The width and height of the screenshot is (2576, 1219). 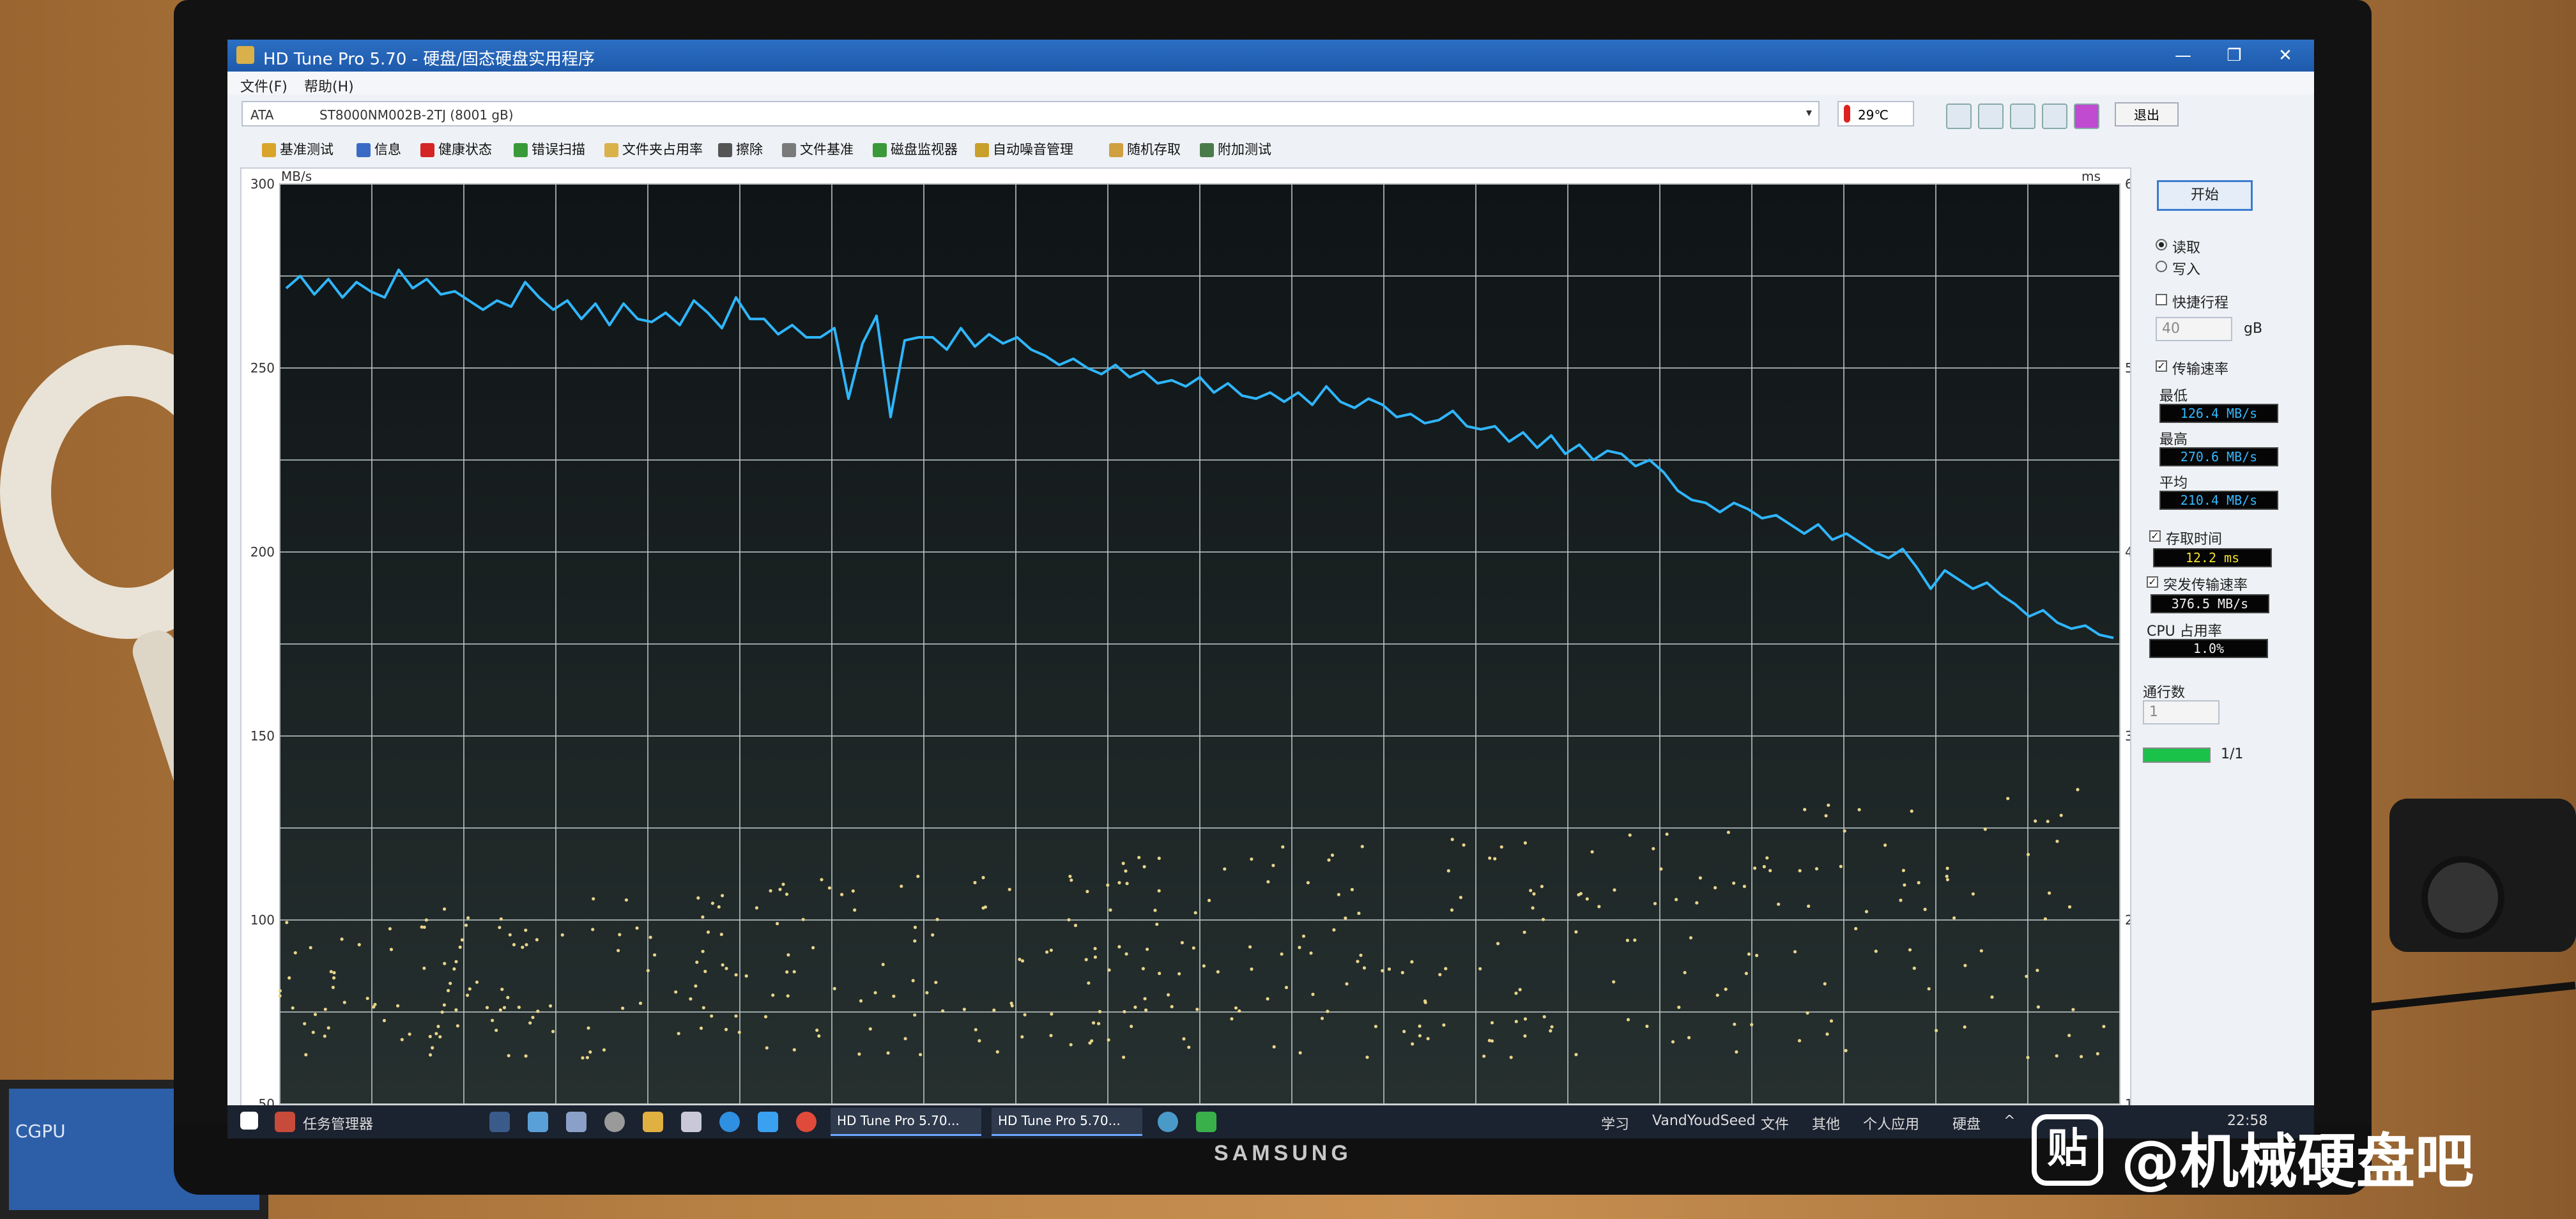 What do you see at coordinates (1875, 113) in the screenshot?
I see `temperature-display: 29℃` at bounding box center [1875, 113].